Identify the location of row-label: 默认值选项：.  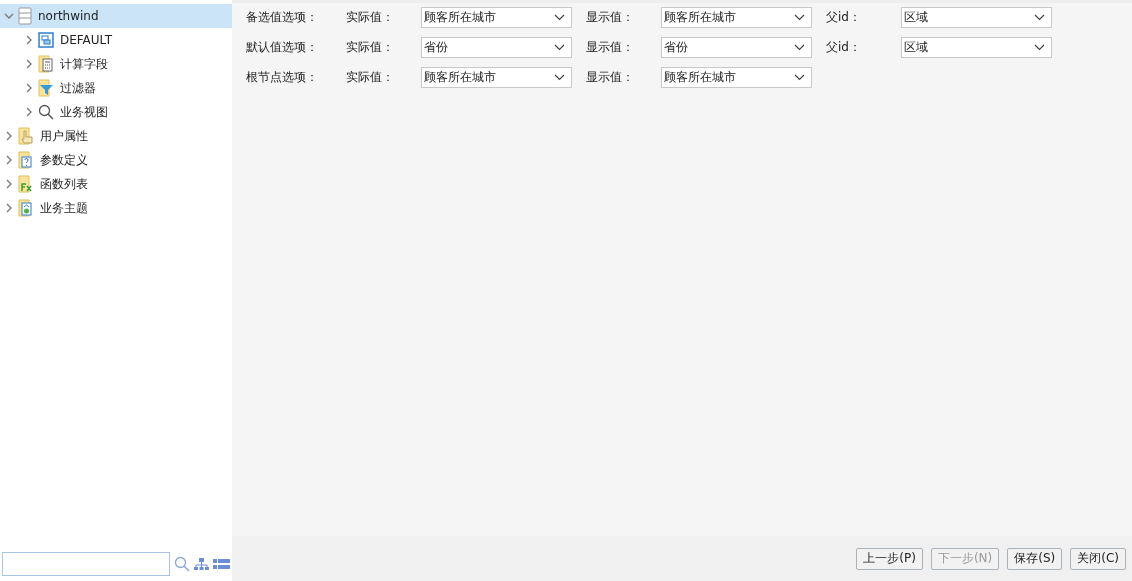
(282, 47).